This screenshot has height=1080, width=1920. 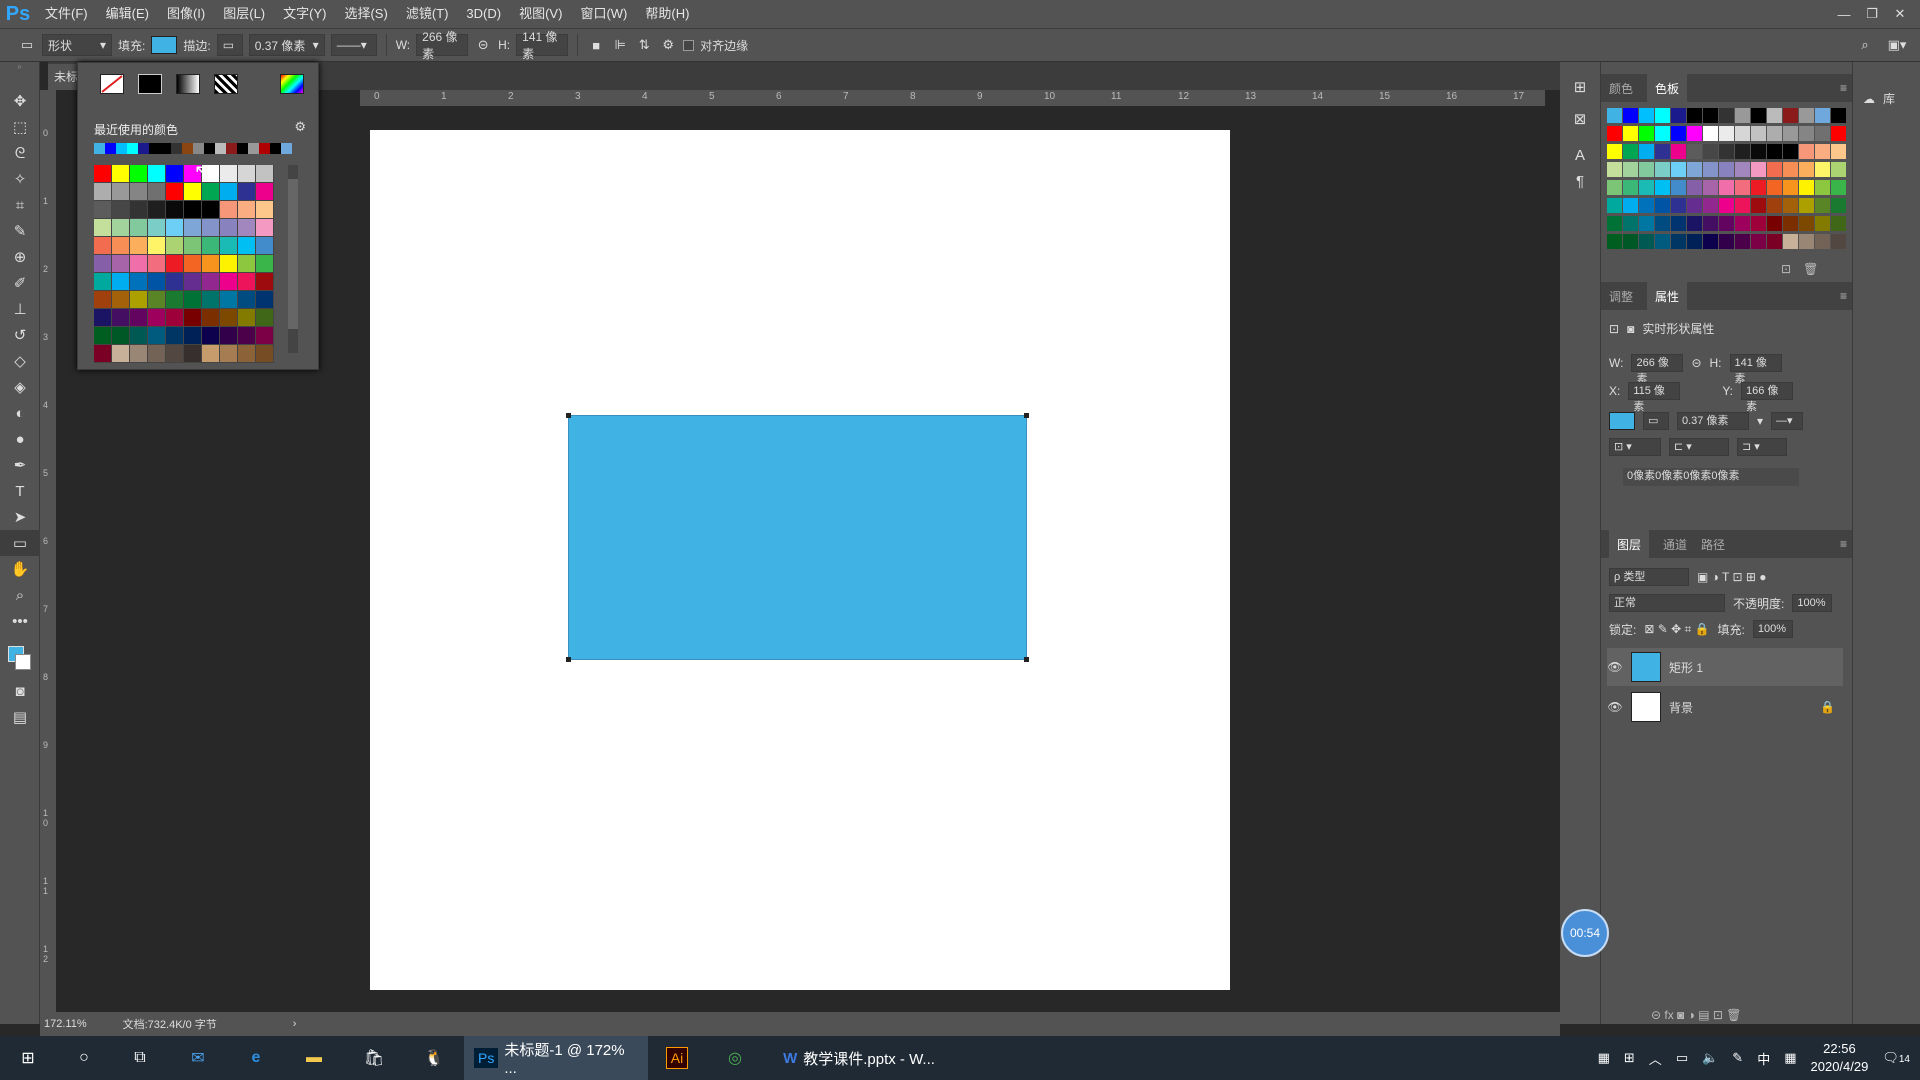 What do you see at coordinates (1629, 544) in the screenshot?
I see `tab-layers: 图层` at bounding box center [1629, 544].